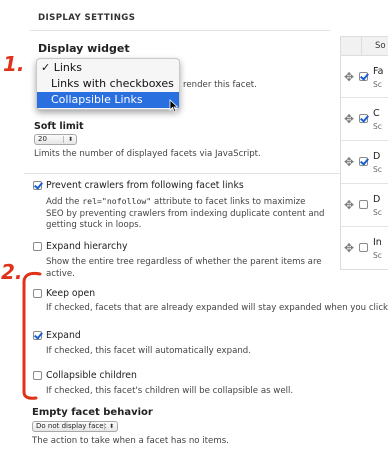  Describe the element at coordinates (32, 335) in the screenshot. I see `annotation-bracket` at that location.